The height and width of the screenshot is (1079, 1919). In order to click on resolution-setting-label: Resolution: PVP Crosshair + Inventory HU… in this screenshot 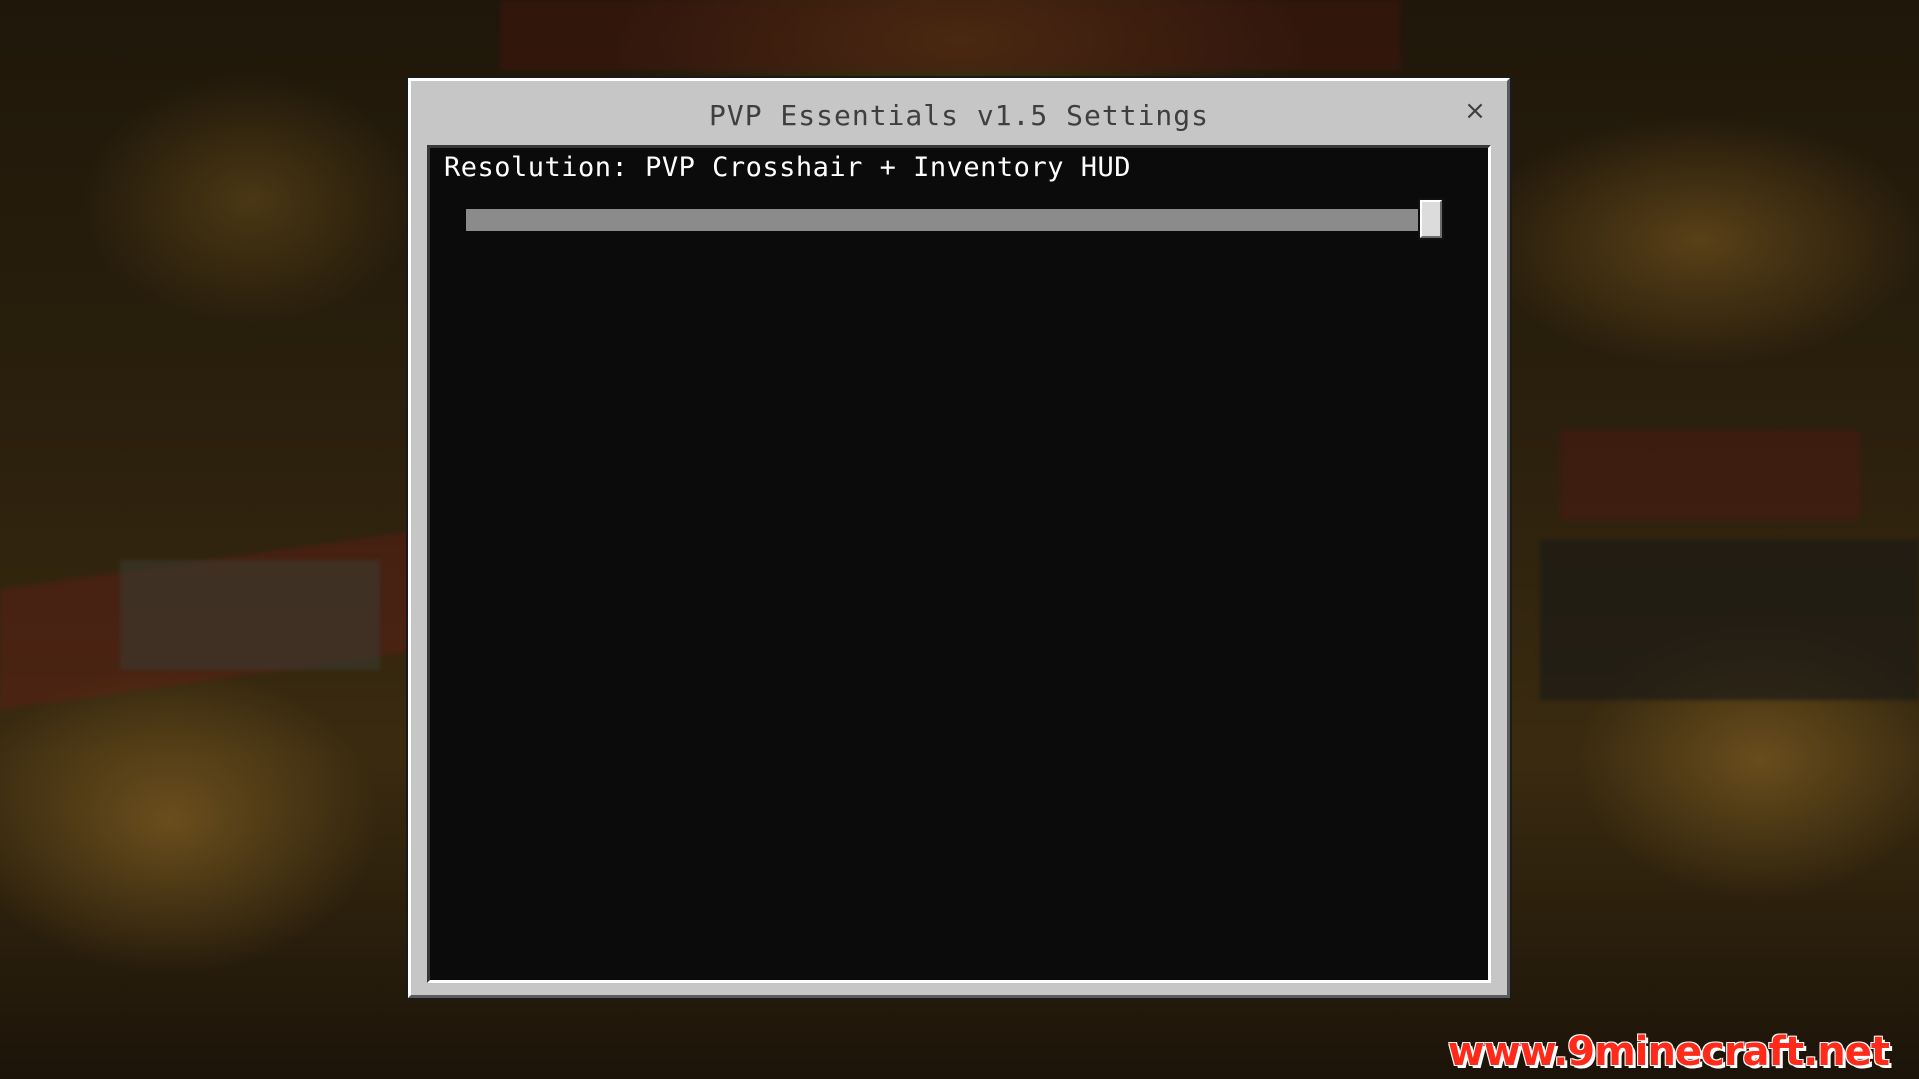, I will do `click(787, 167)`.